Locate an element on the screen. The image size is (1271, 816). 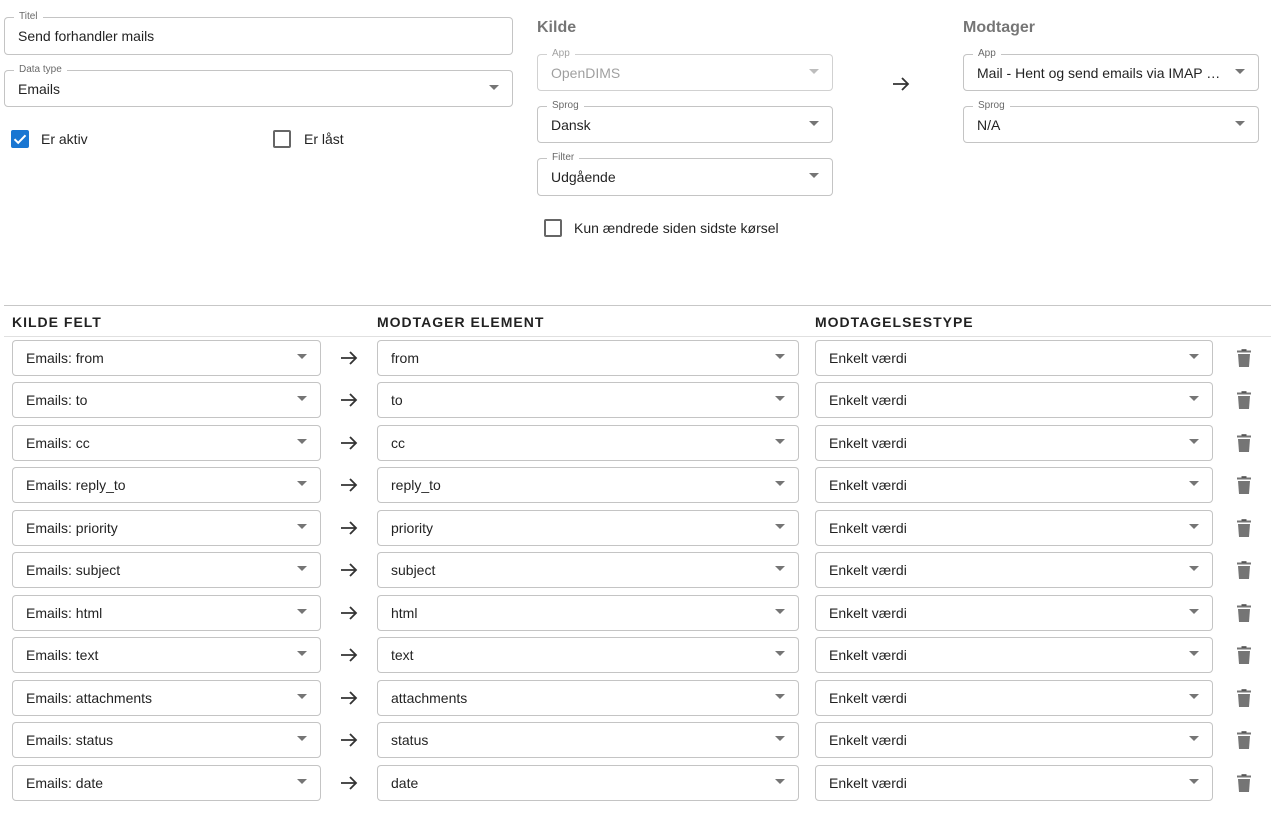
receiver-element-select: date is located at coordinates (588, 783).